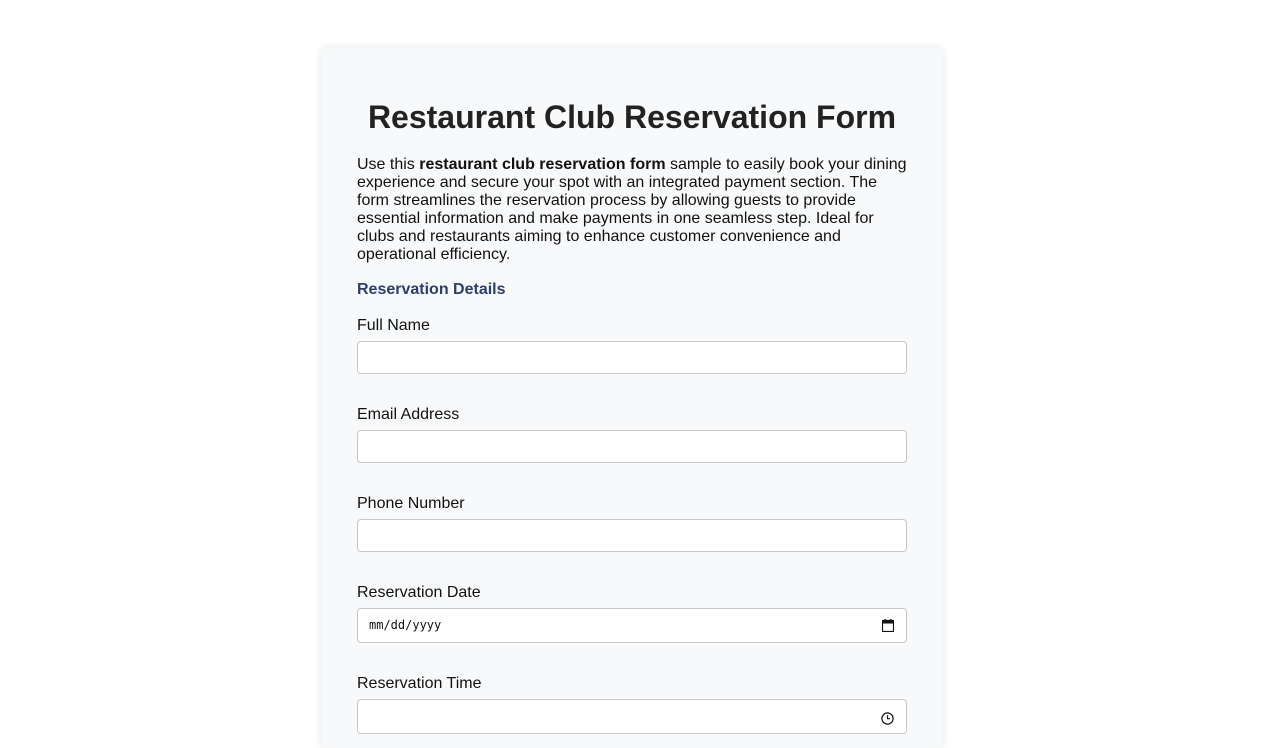 The width and height of the screenshot is (1263, 748). Describe the element at coordinates (632, 357) in the screenshot. I see `full-name-input` at that location.